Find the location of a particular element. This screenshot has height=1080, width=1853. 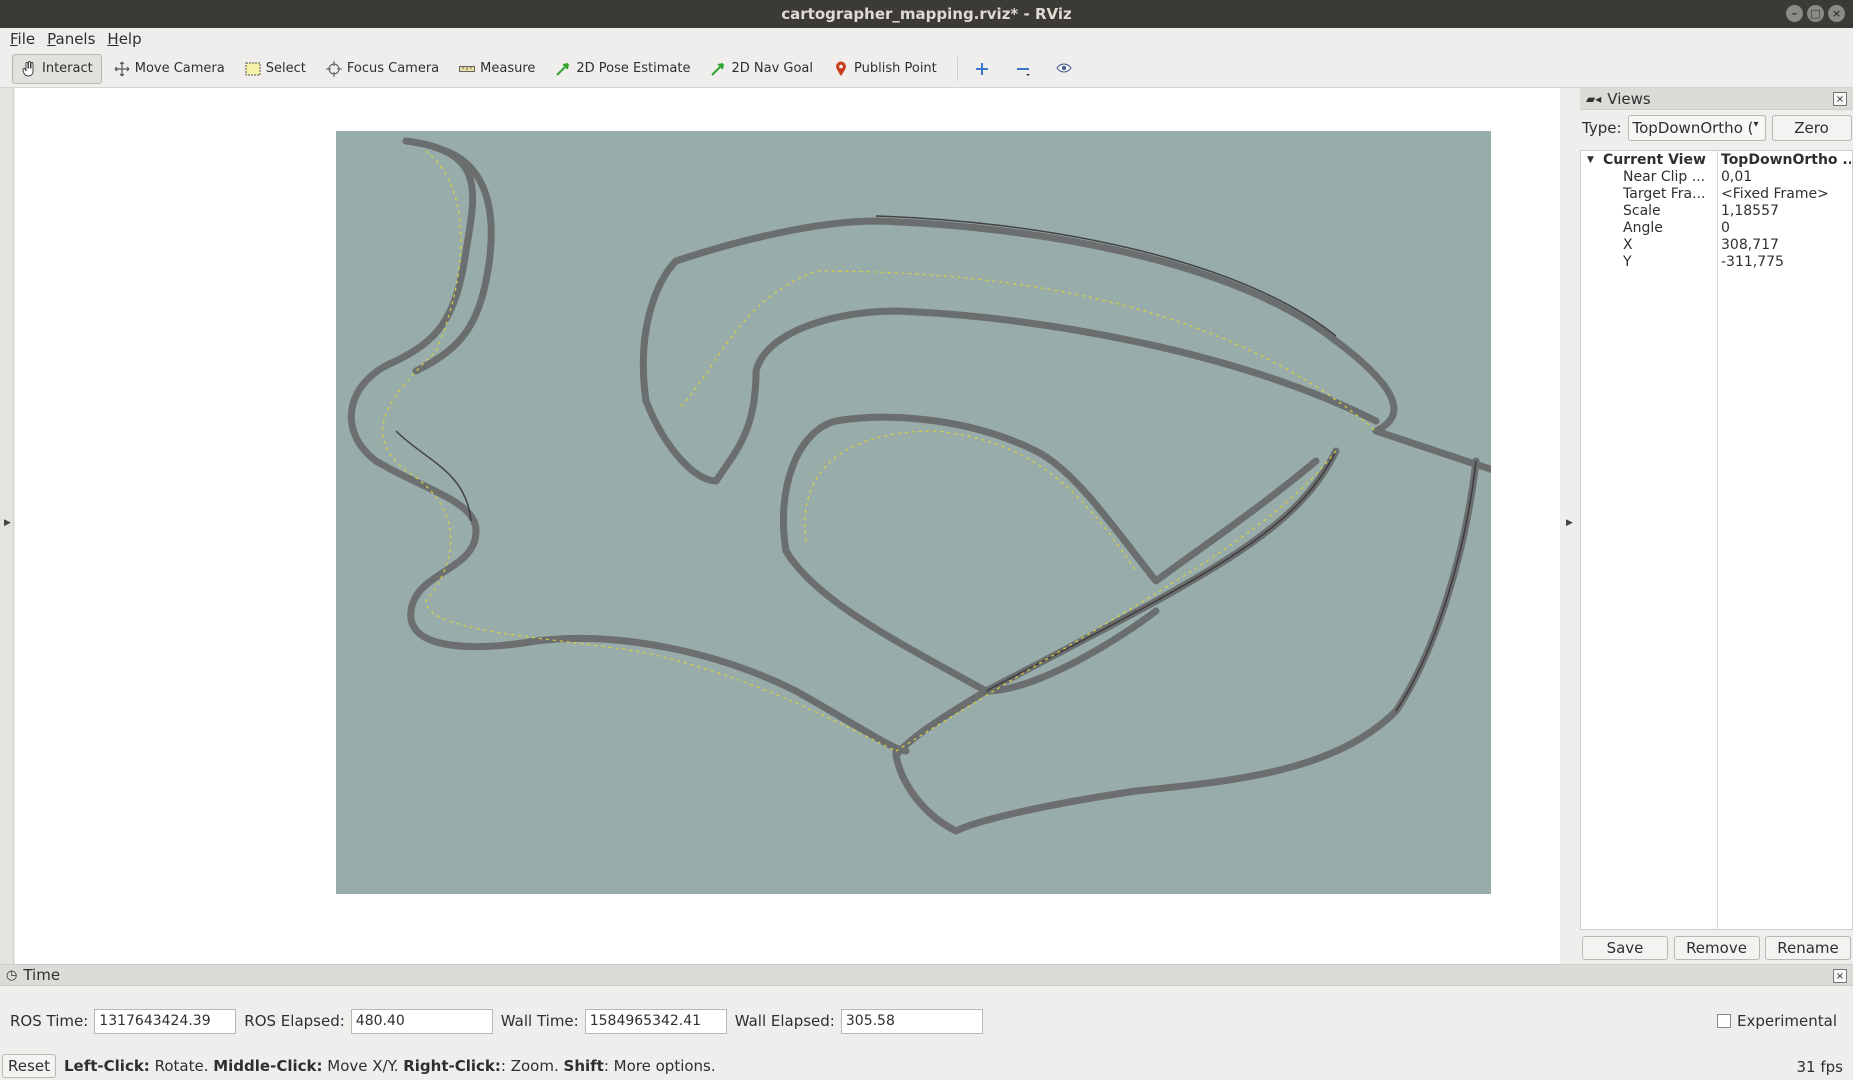

toolbar-separator is located at coordinates (957, 68).